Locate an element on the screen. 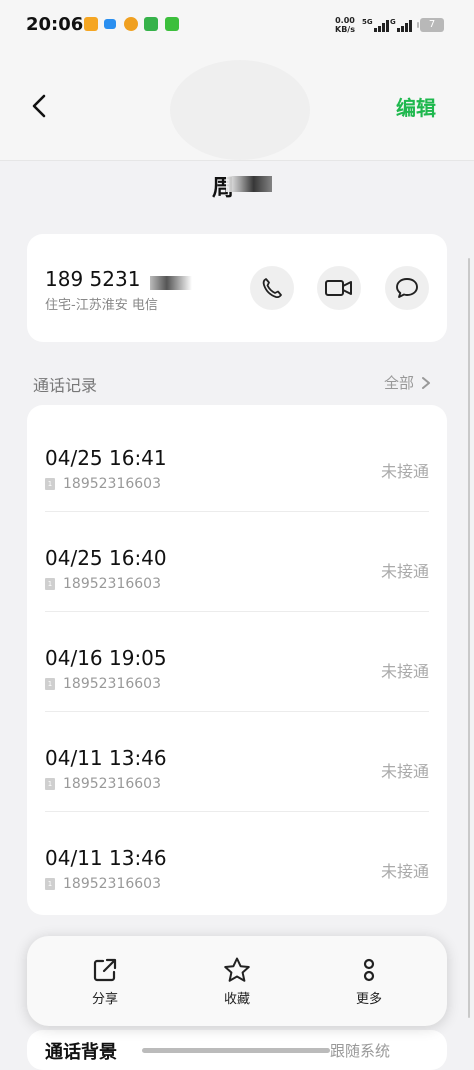 This screenshot has width=474, height=1070. more-label: 更多 is located at coordinates (368, 999).